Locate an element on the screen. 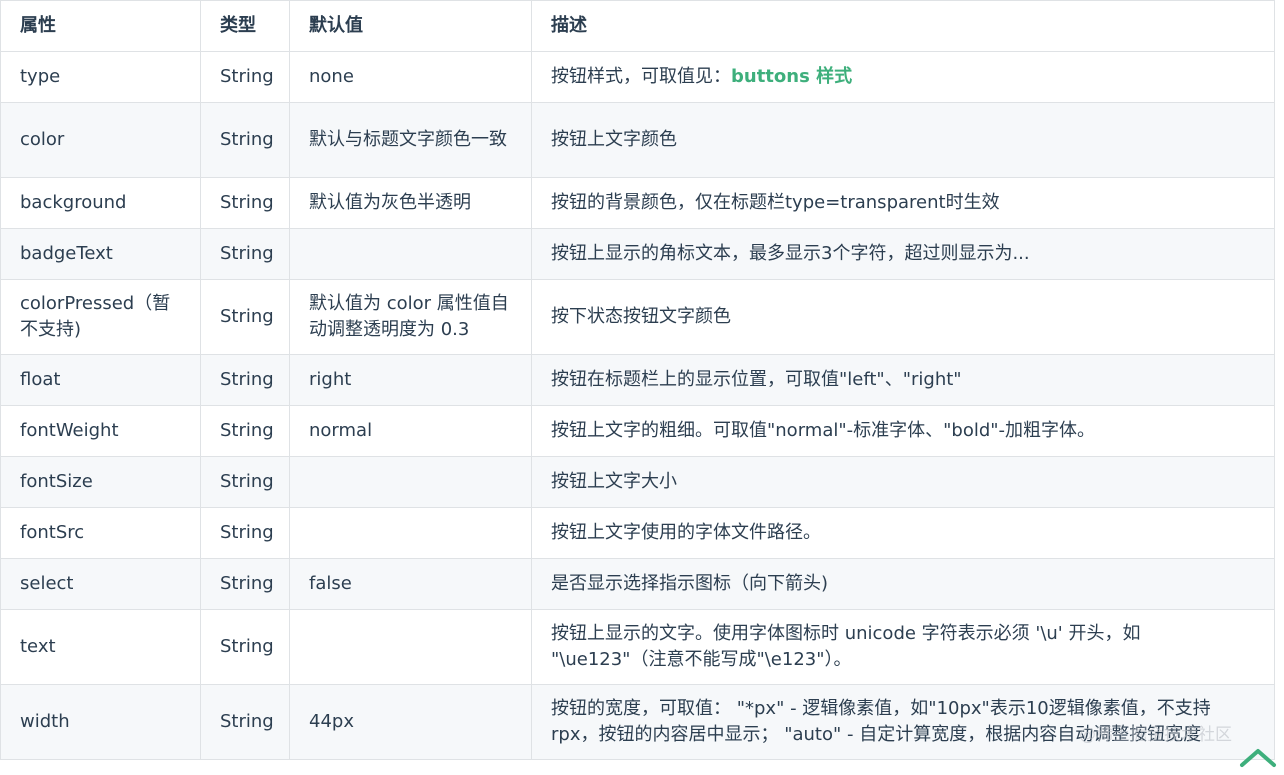 Image resolution: width=1284 pixels, height=775 pixels. cell-default: 44px is located at coordinates (410, 722).